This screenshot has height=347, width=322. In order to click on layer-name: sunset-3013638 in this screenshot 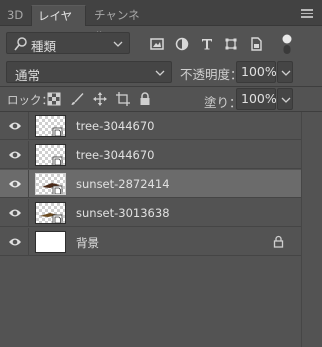, I will do `click(123, 213)`.